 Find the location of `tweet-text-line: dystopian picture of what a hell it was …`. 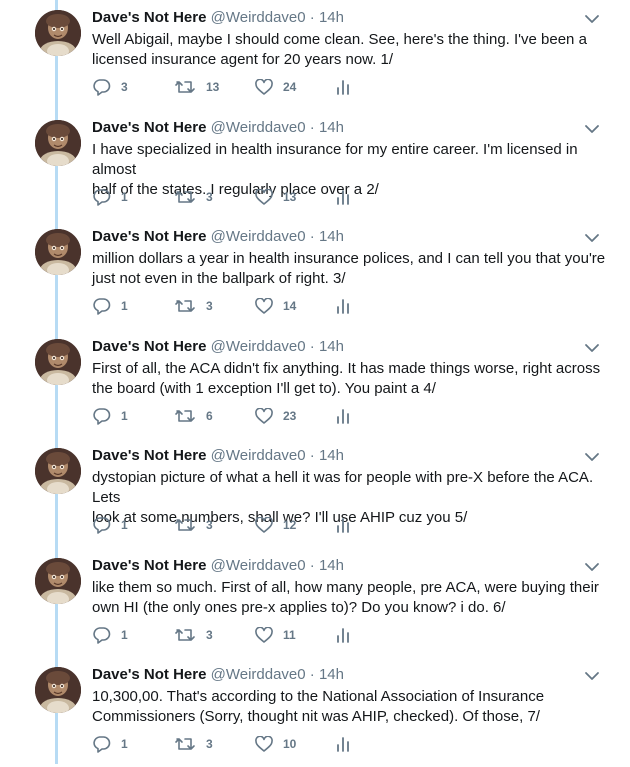

tweet-text-line: dystopian picture of what a hell it was … is located at coordinates (343, 487).